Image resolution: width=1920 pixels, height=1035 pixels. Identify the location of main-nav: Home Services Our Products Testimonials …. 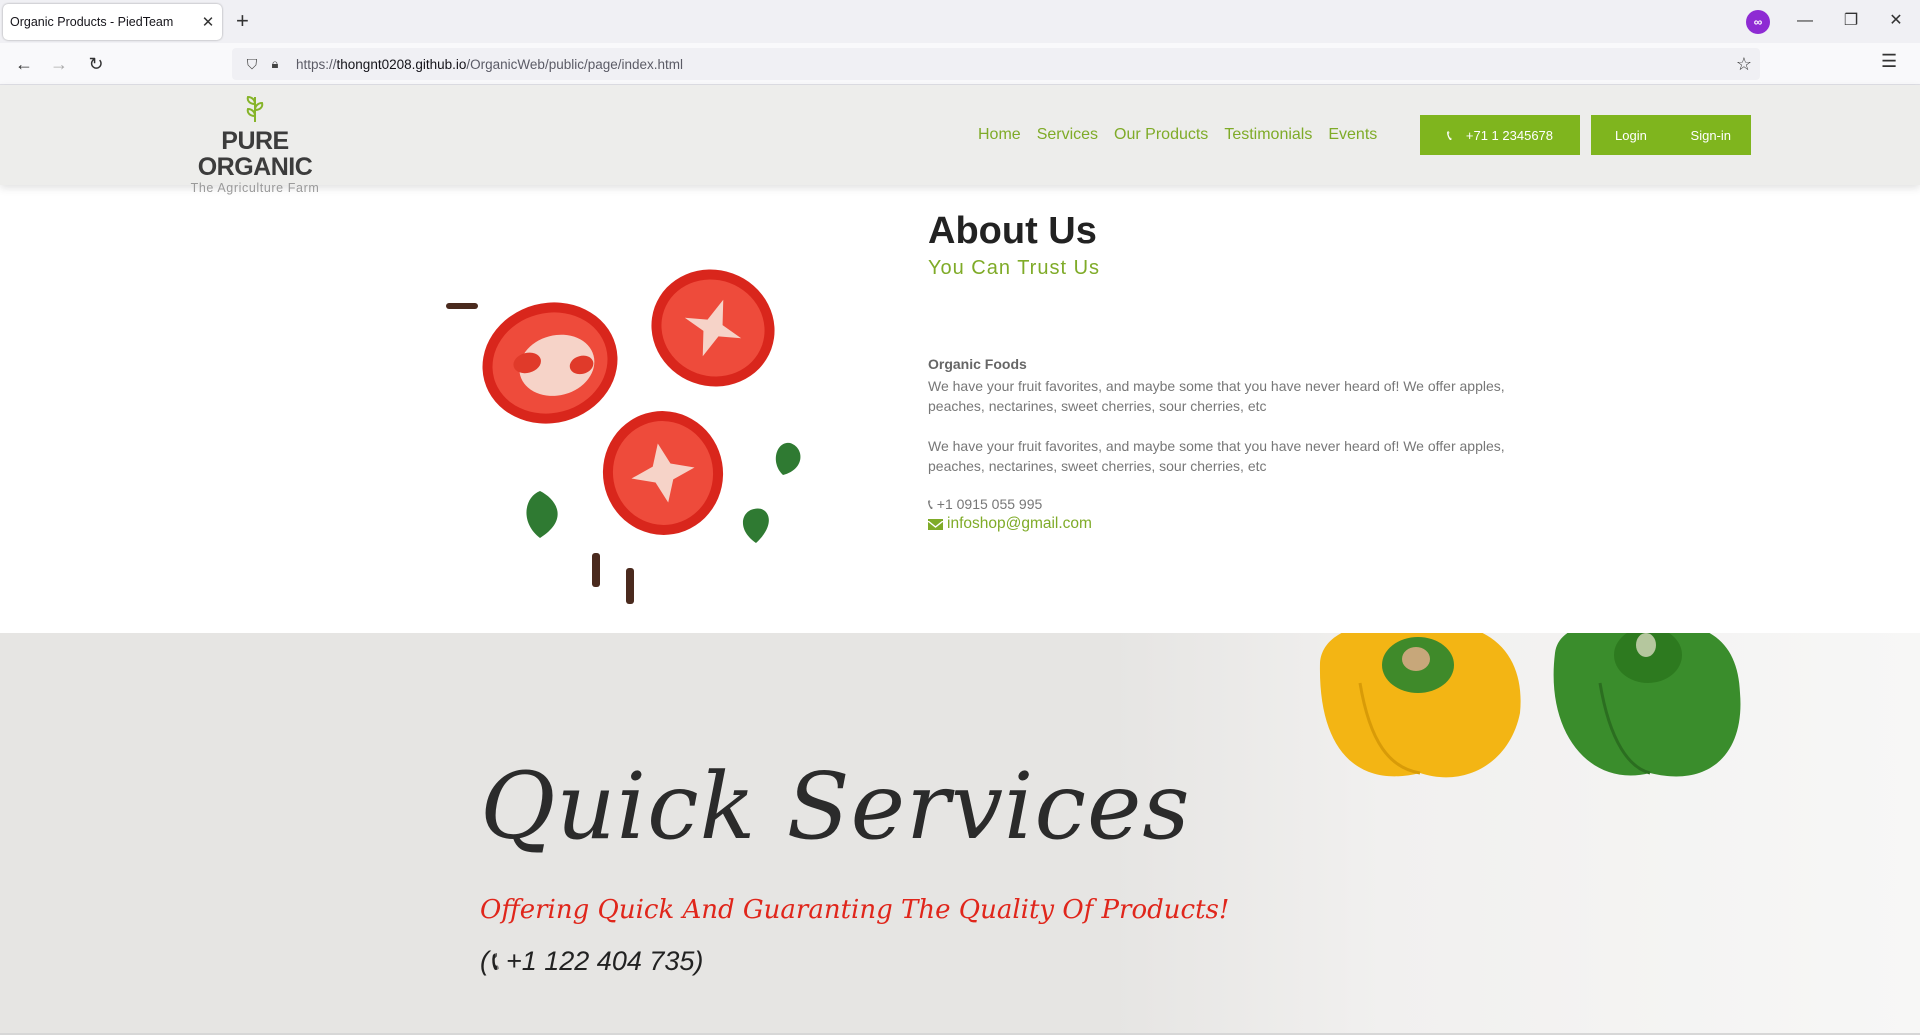
(1185, 135).